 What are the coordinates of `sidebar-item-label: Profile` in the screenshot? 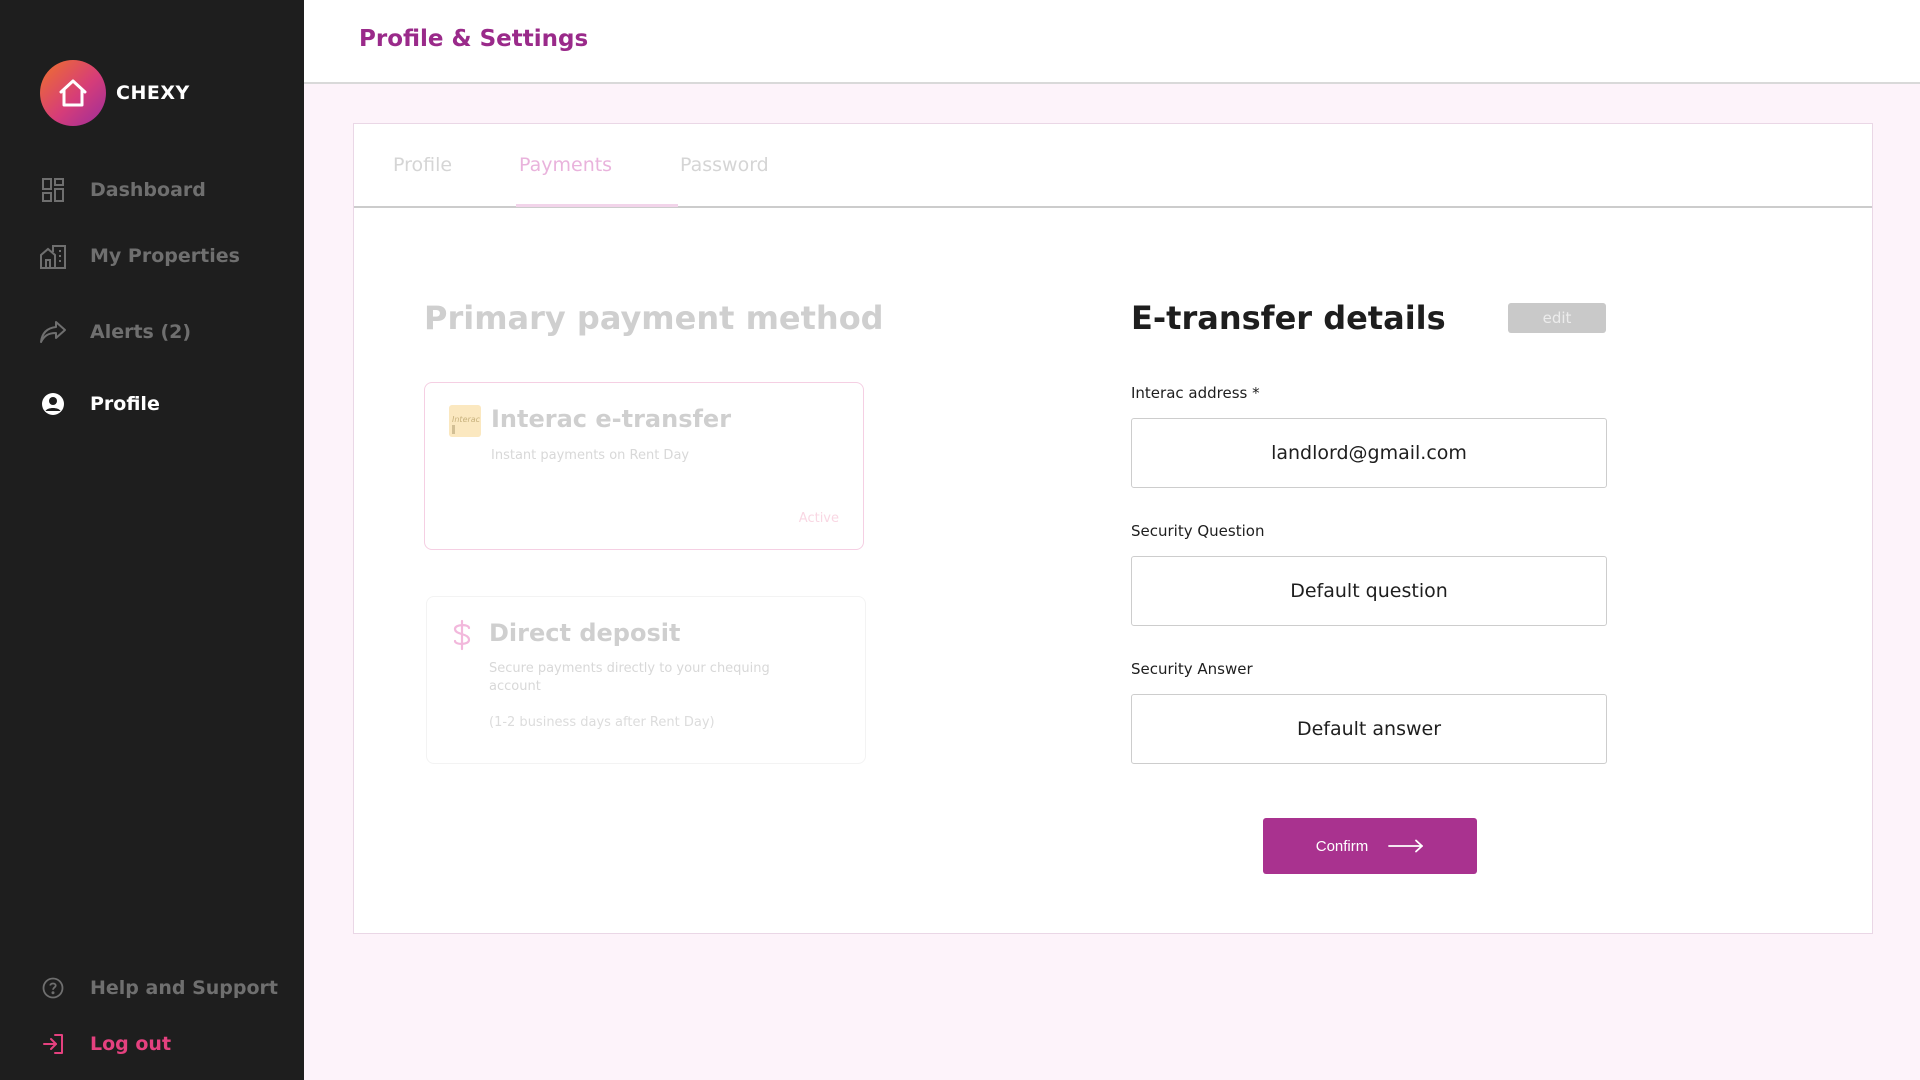 It's located at (125, 404).